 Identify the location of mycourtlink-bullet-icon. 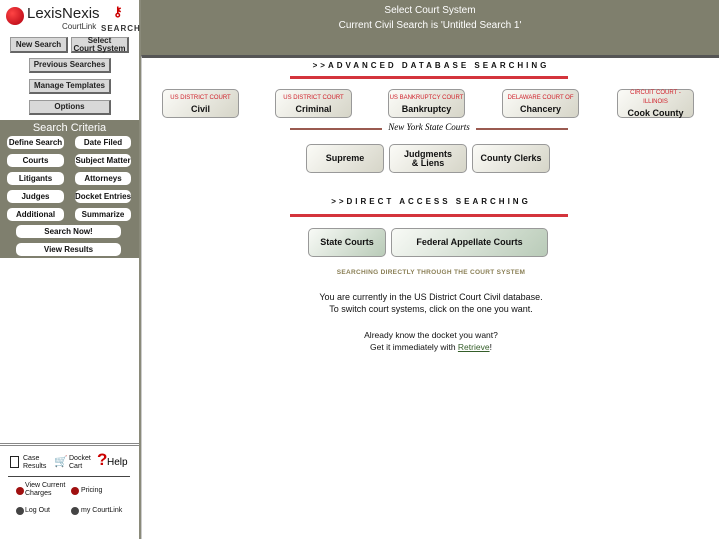
(75, 511).